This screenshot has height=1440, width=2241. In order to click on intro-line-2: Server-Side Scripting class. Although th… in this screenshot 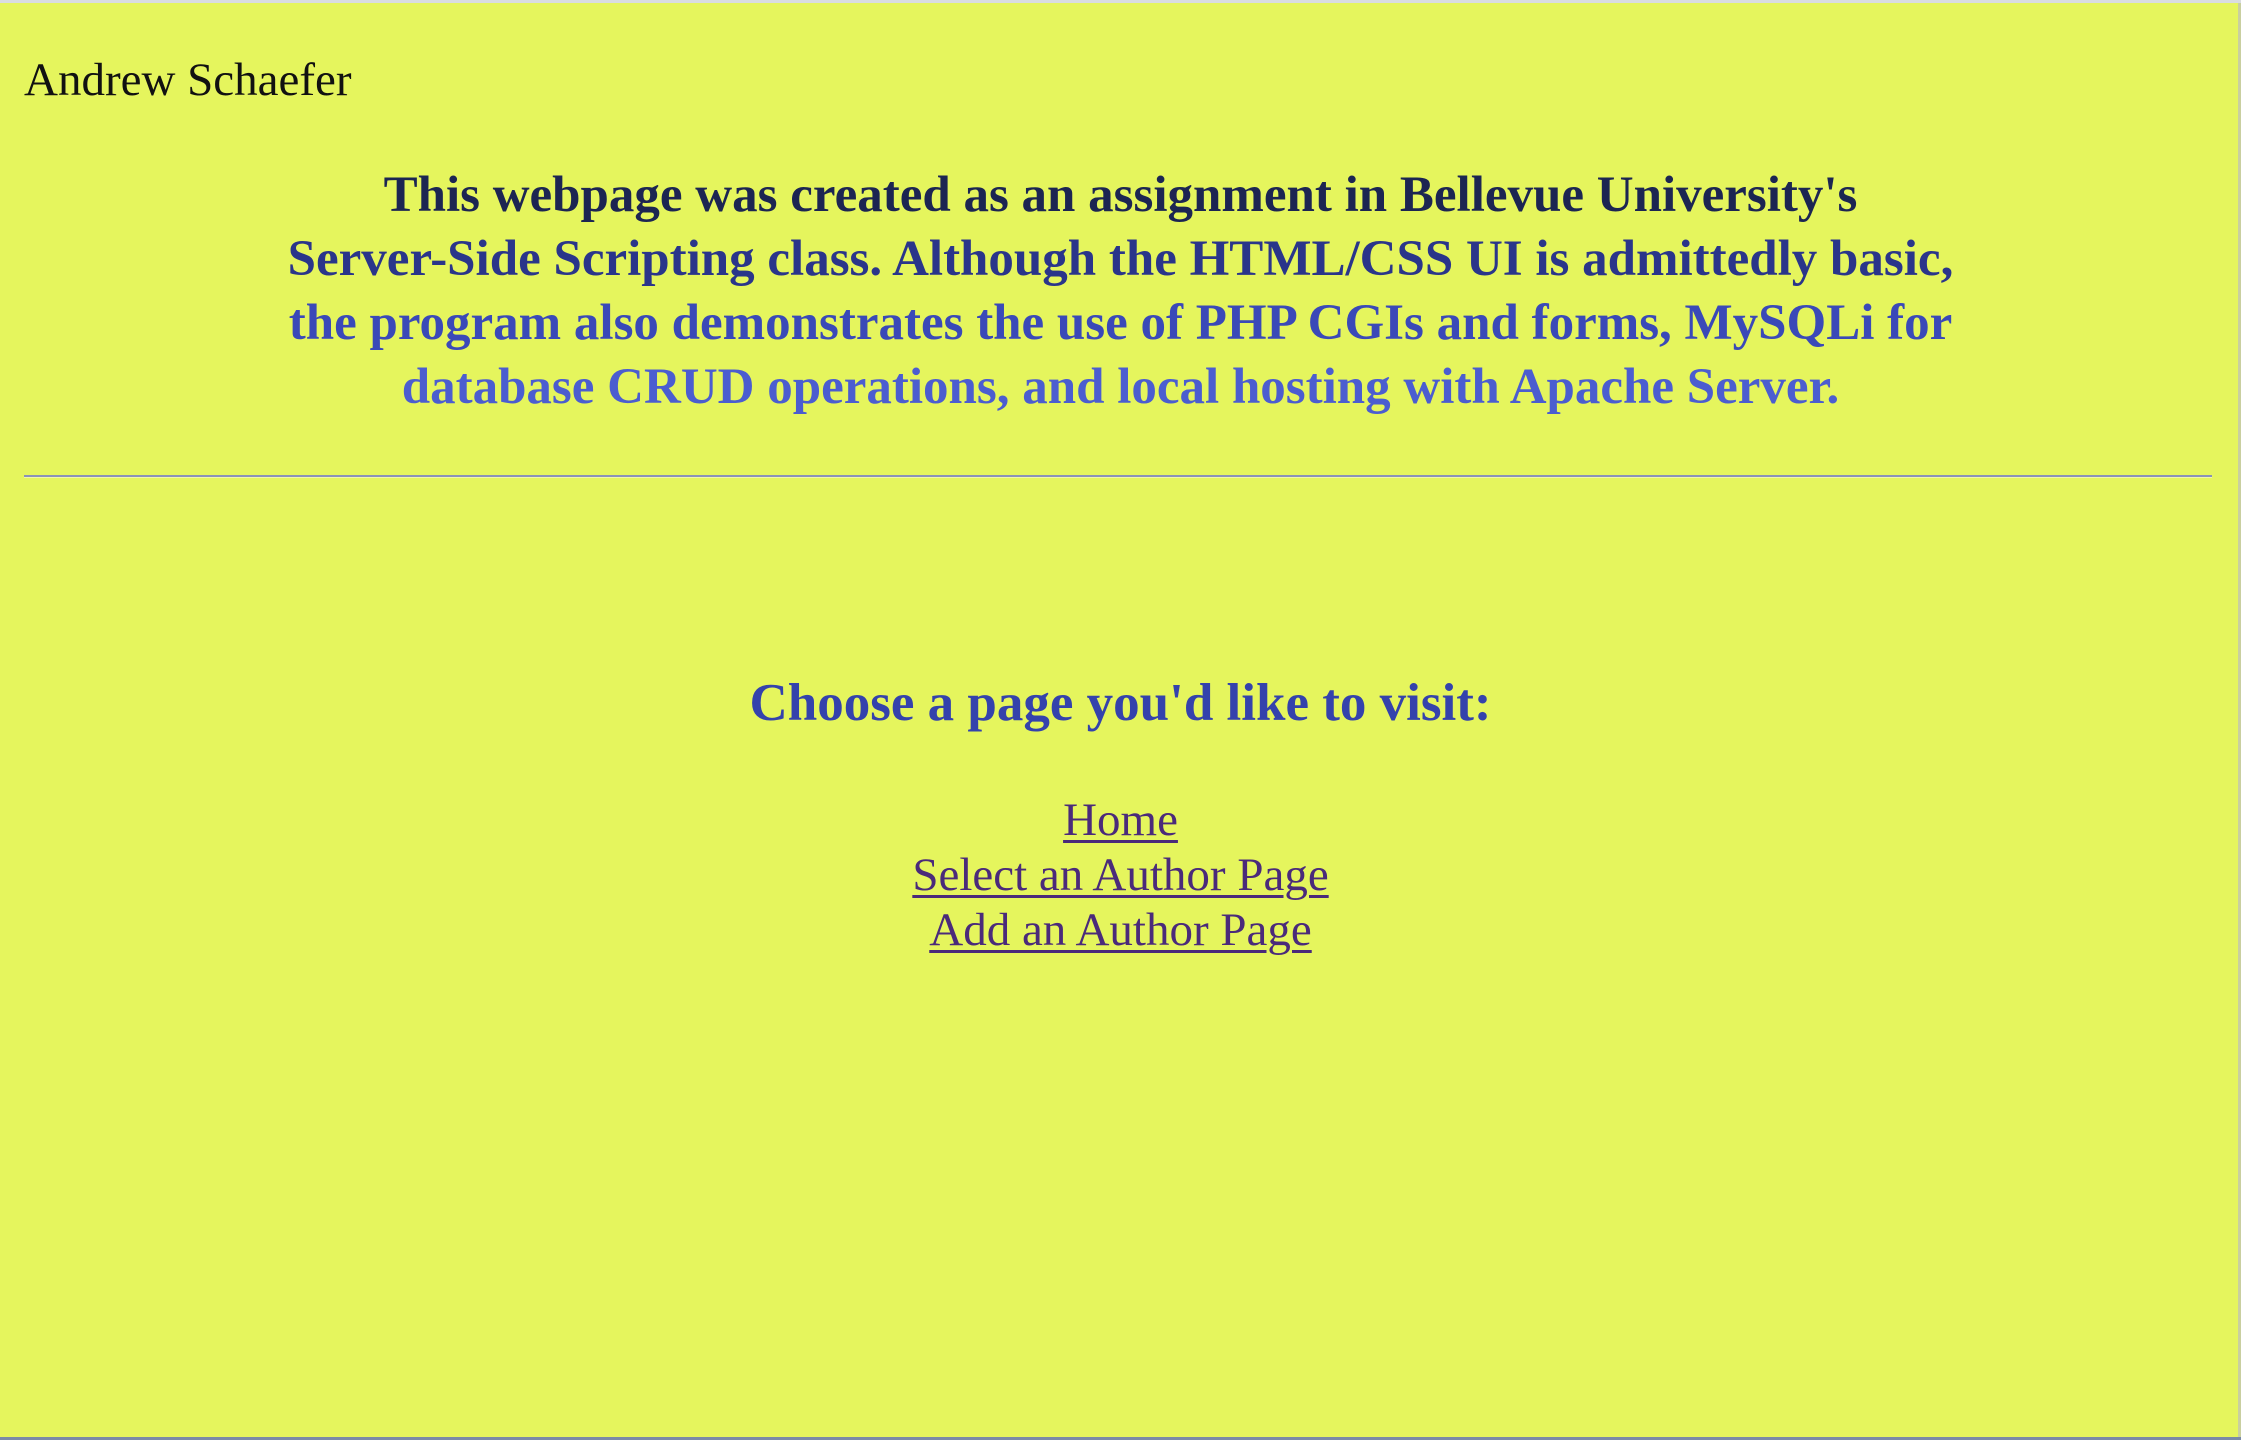, I will do `click(1120, 259)`.